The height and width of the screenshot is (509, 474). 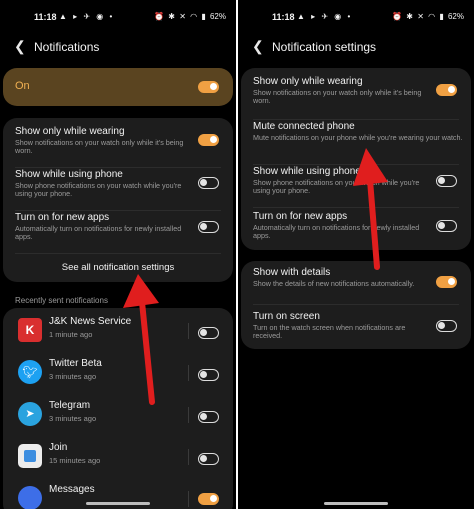 I want to click on app-row-twitter-beta: 🐦︎ Twitter Beta 3 minutes ago, so click(x=118, y=374).